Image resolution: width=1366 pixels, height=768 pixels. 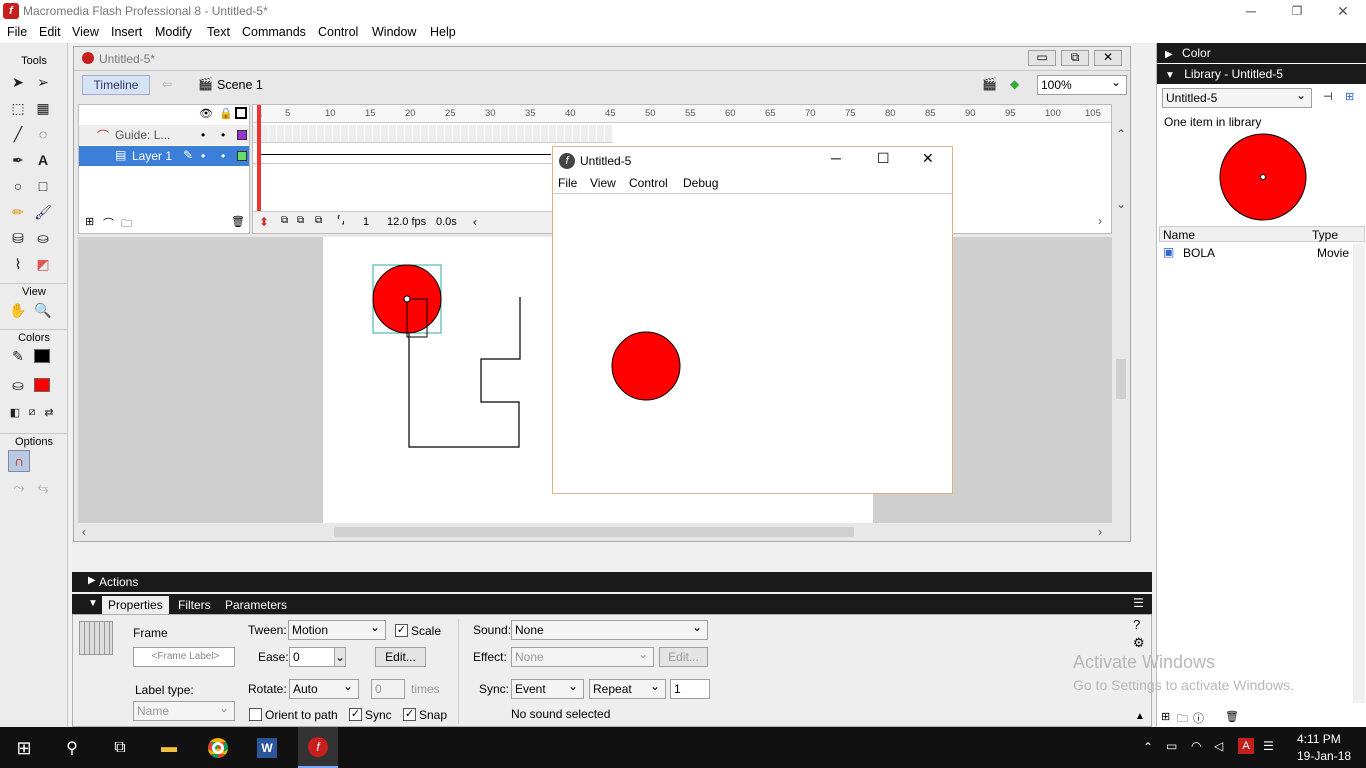 I want to click on player-maximize-icon: ☐, so click(x=883, y=158).